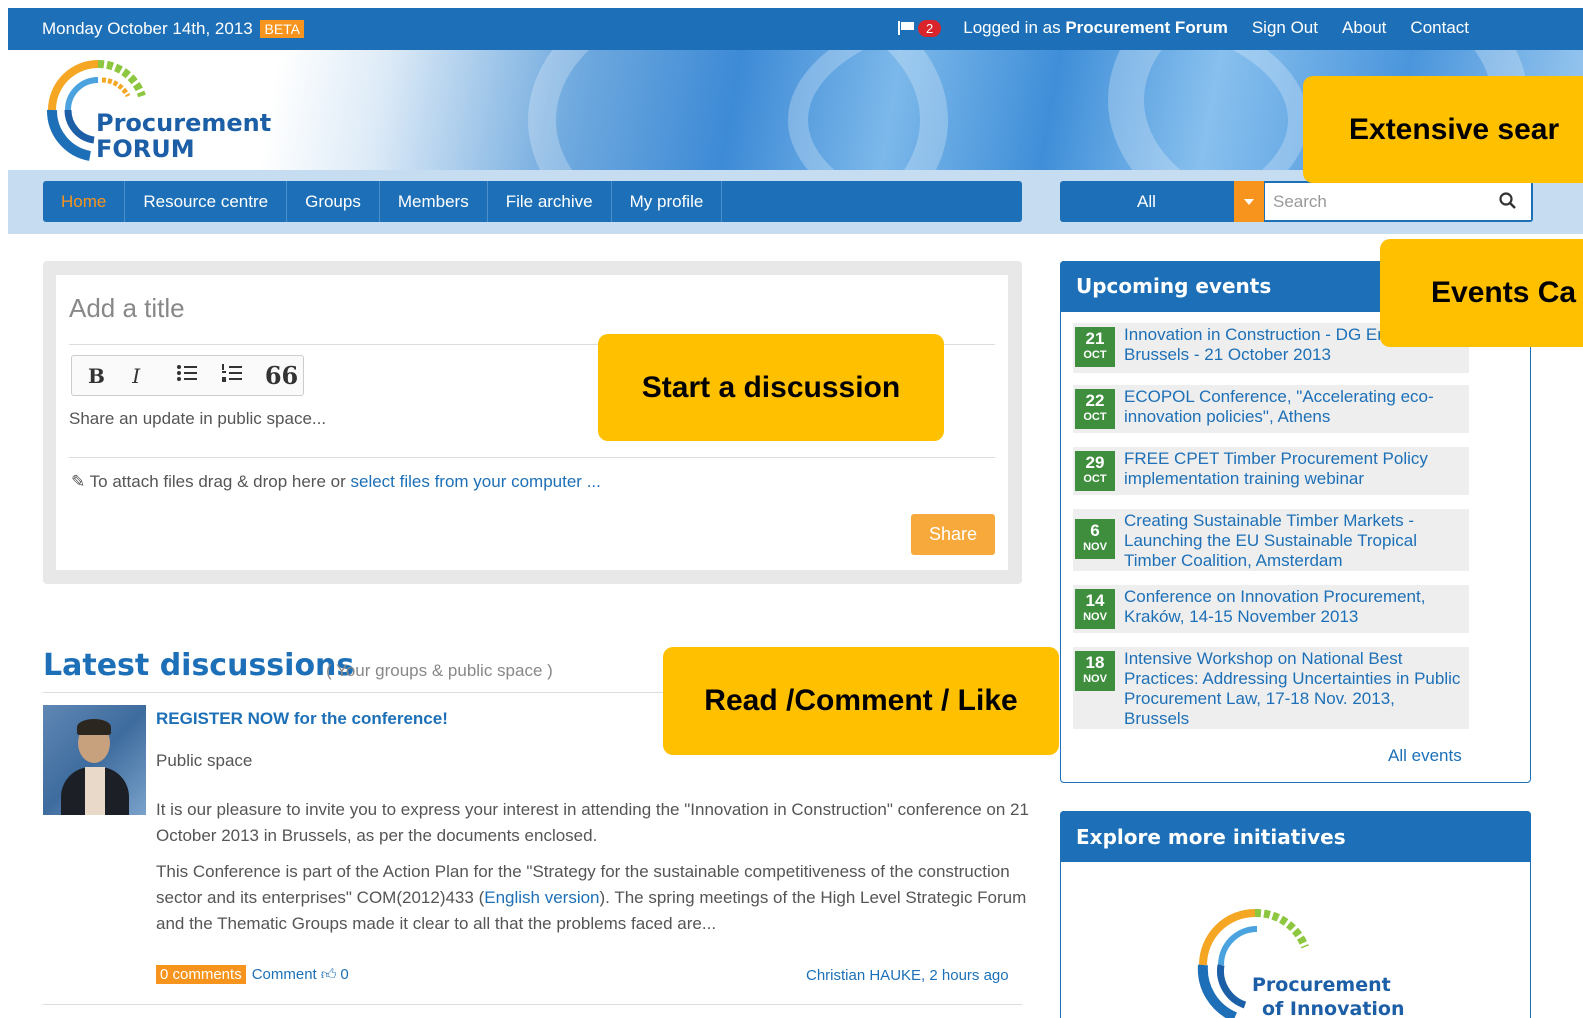  I want to click on nav-item-file-archive: File archive, so click(550, 201).